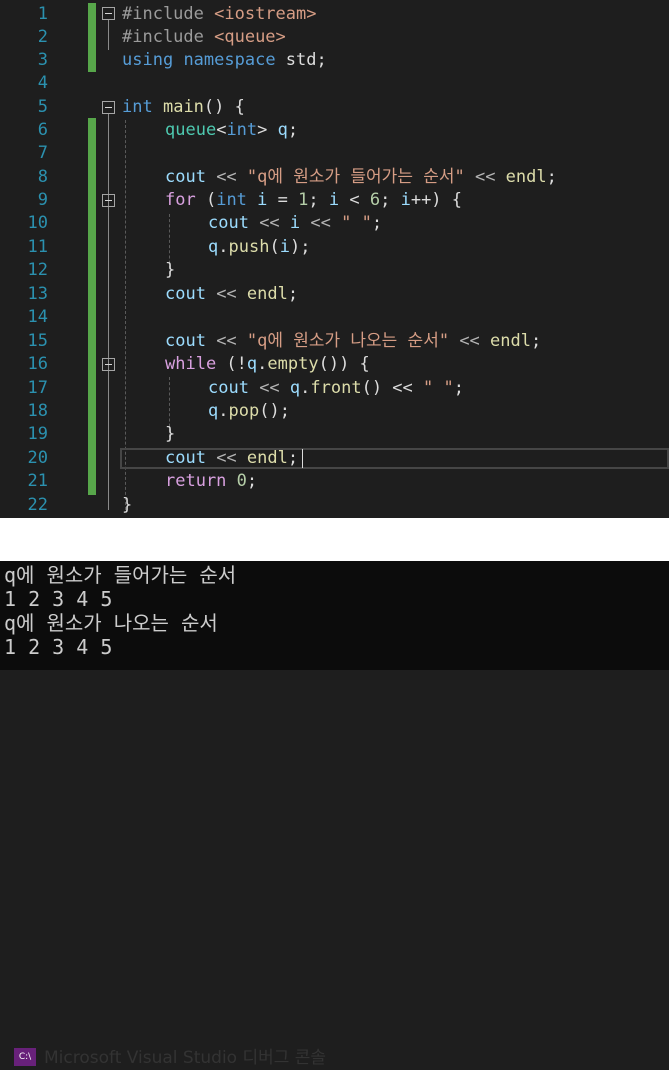  Describe the element at coordinates (334, 458) in the screenshot. I see `code-line-20: 20 cout << endl;` at that location.